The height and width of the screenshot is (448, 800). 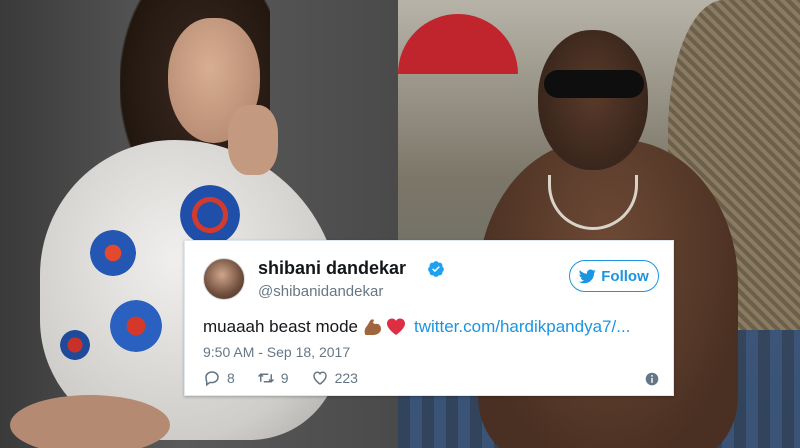 I want to click on info-icon, so click(x=652, y=379).